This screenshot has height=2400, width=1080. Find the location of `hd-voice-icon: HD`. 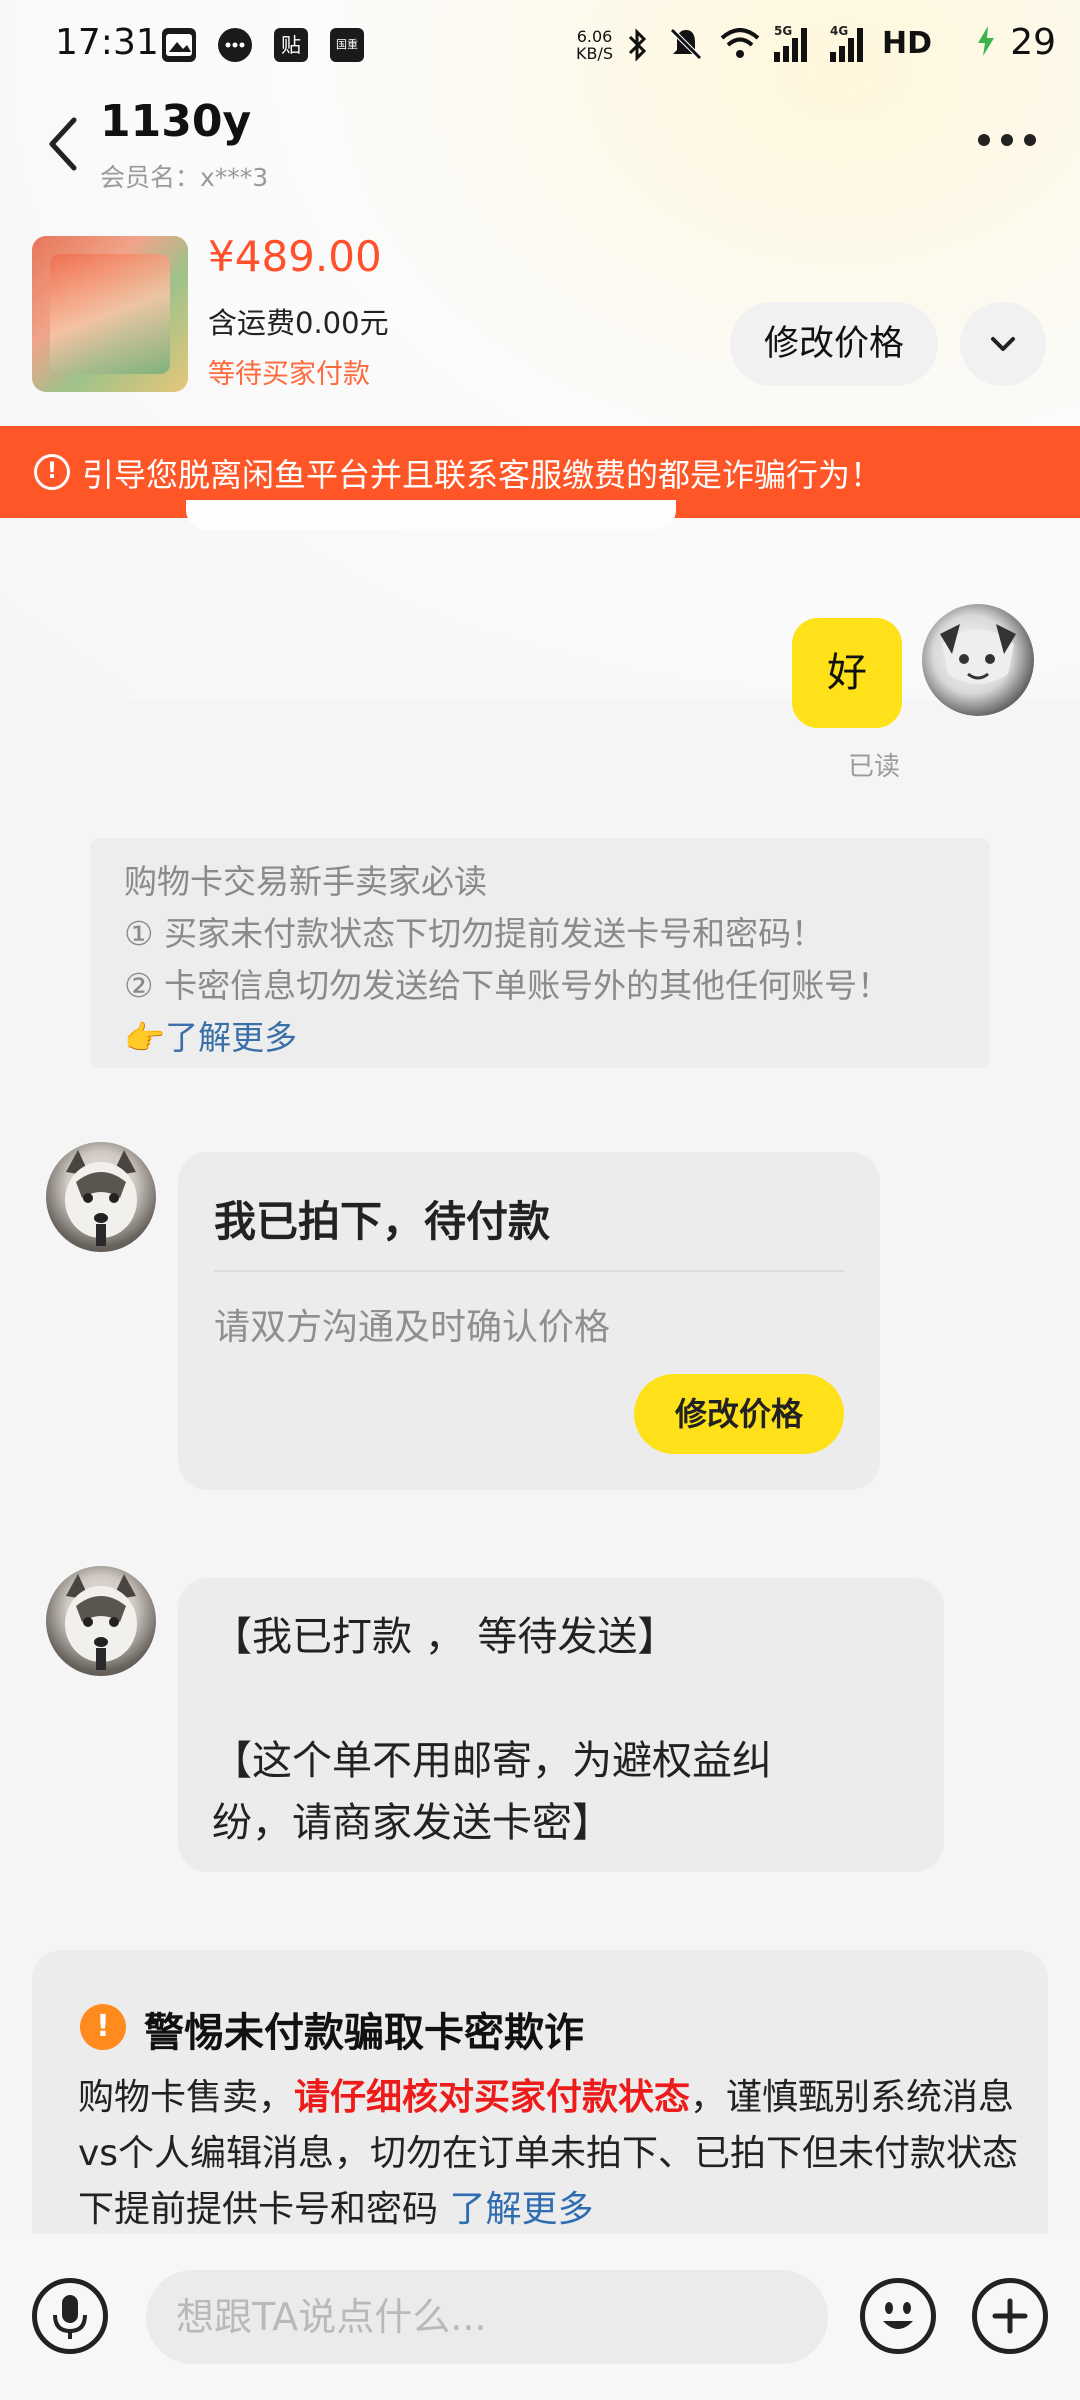

hd-voice-icon: HD is located at coordinates (907, 43).